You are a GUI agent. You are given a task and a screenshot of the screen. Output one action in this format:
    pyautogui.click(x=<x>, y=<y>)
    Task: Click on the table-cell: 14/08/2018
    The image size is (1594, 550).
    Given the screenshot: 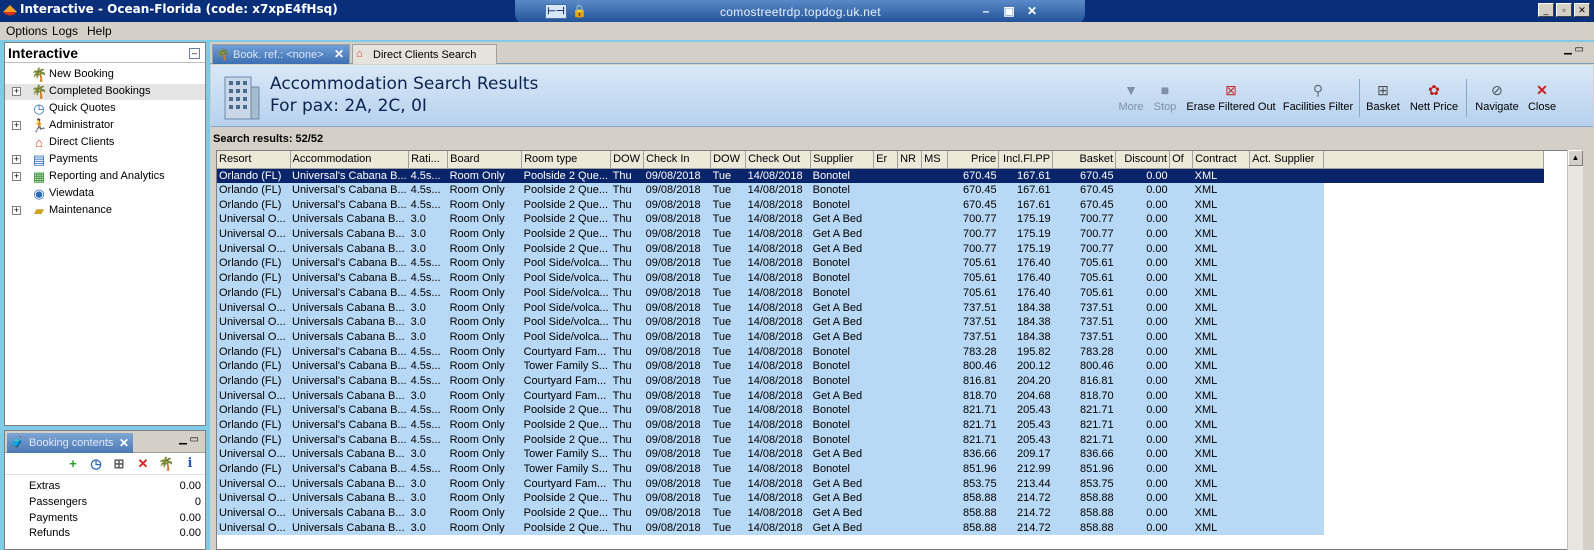 What is the action you would take?
    pyautogui.click(x=778, y=381)
    